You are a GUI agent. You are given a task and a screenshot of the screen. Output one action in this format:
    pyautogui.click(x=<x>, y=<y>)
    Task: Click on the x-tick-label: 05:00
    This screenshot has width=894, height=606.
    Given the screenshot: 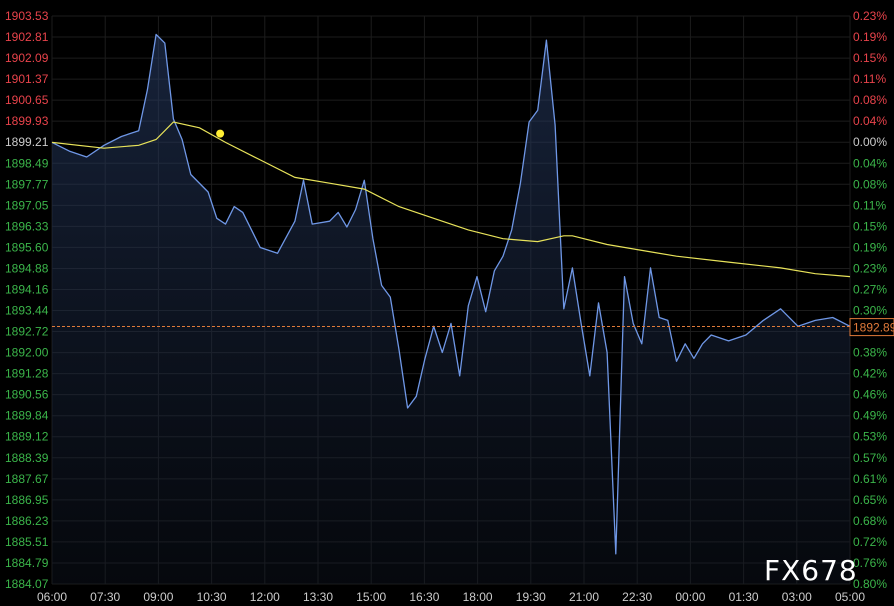 What is the action you would take?
    pyautogui.click(x=850, y=597)
    